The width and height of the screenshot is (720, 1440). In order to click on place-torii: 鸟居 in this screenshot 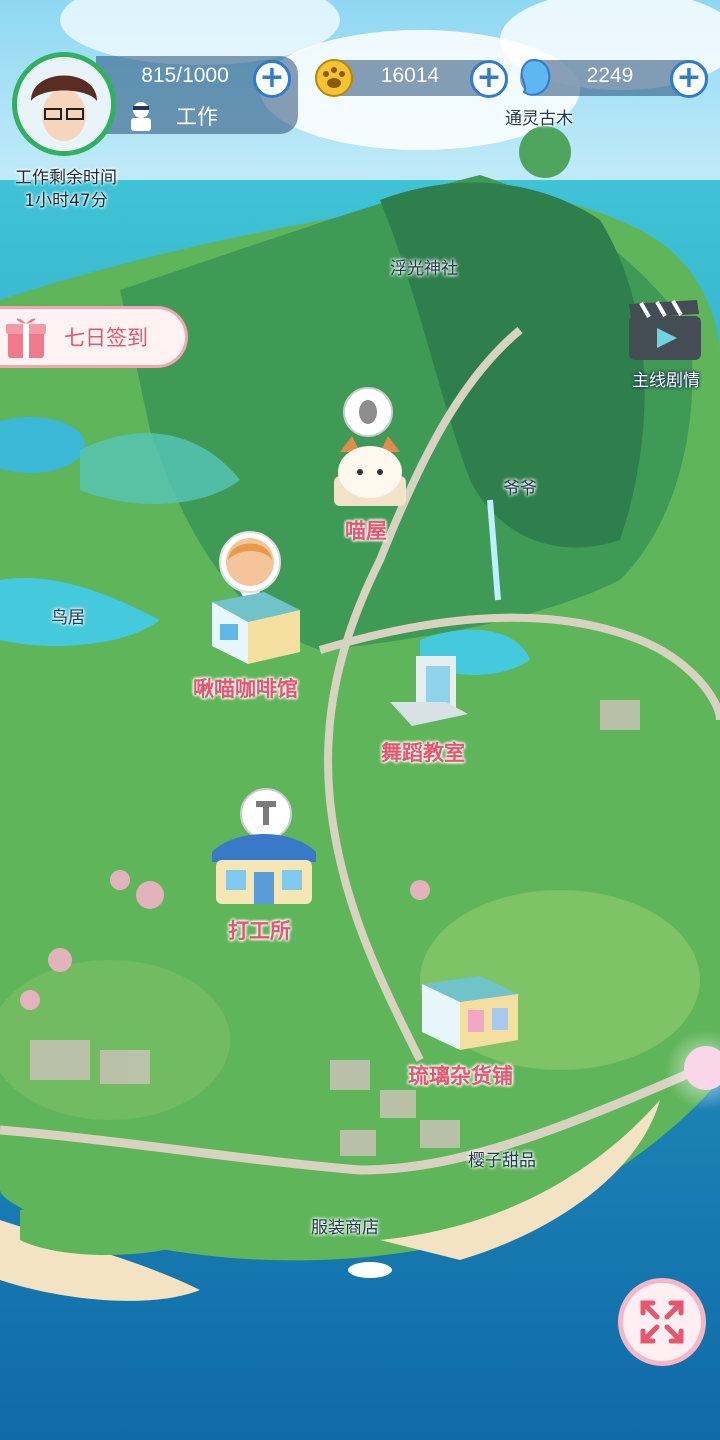, I will do `click(68, 615)`.